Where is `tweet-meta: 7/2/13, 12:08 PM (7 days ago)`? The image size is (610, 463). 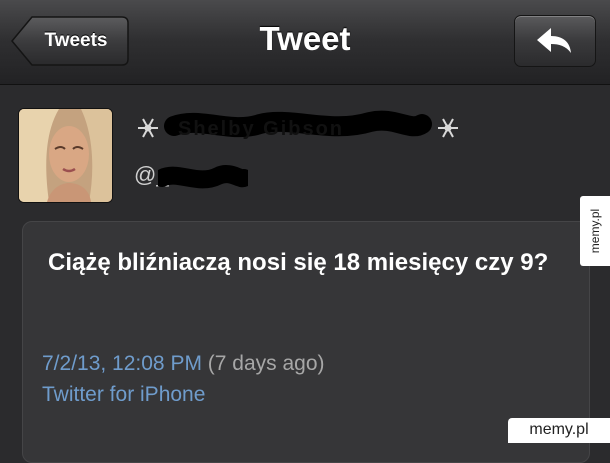 tweet-meta: 7/2/13, 12:08 PM (7 days ago) is located at coordinates (183, 364).